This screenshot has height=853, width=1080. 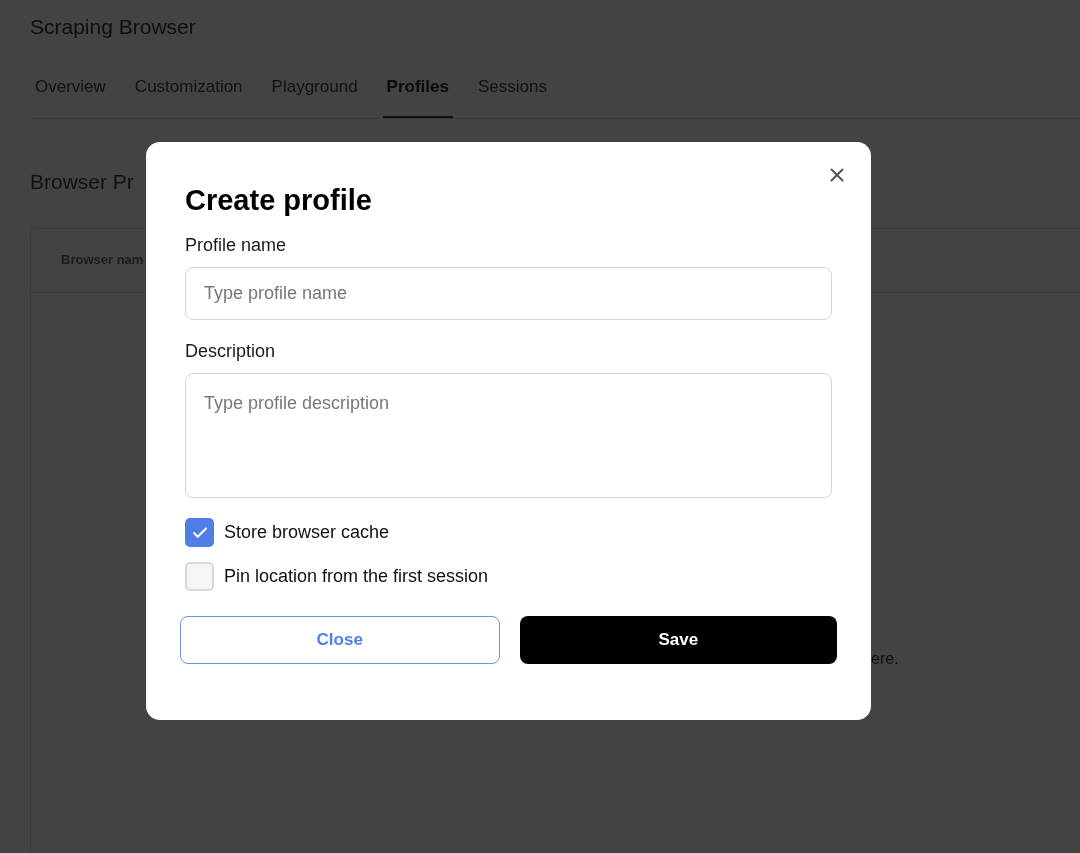 What do you see at coordinates (279, 200) in the screenshot?
I see `dialog-title: Create profile` at bounding box center [279, 200].